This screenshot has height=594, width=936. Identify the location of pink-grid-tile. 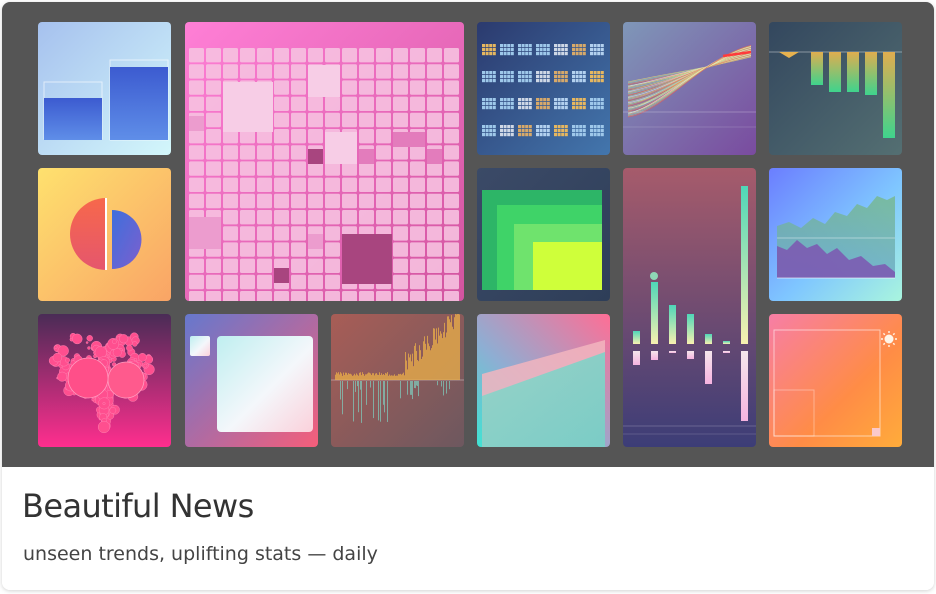
(324, 161).